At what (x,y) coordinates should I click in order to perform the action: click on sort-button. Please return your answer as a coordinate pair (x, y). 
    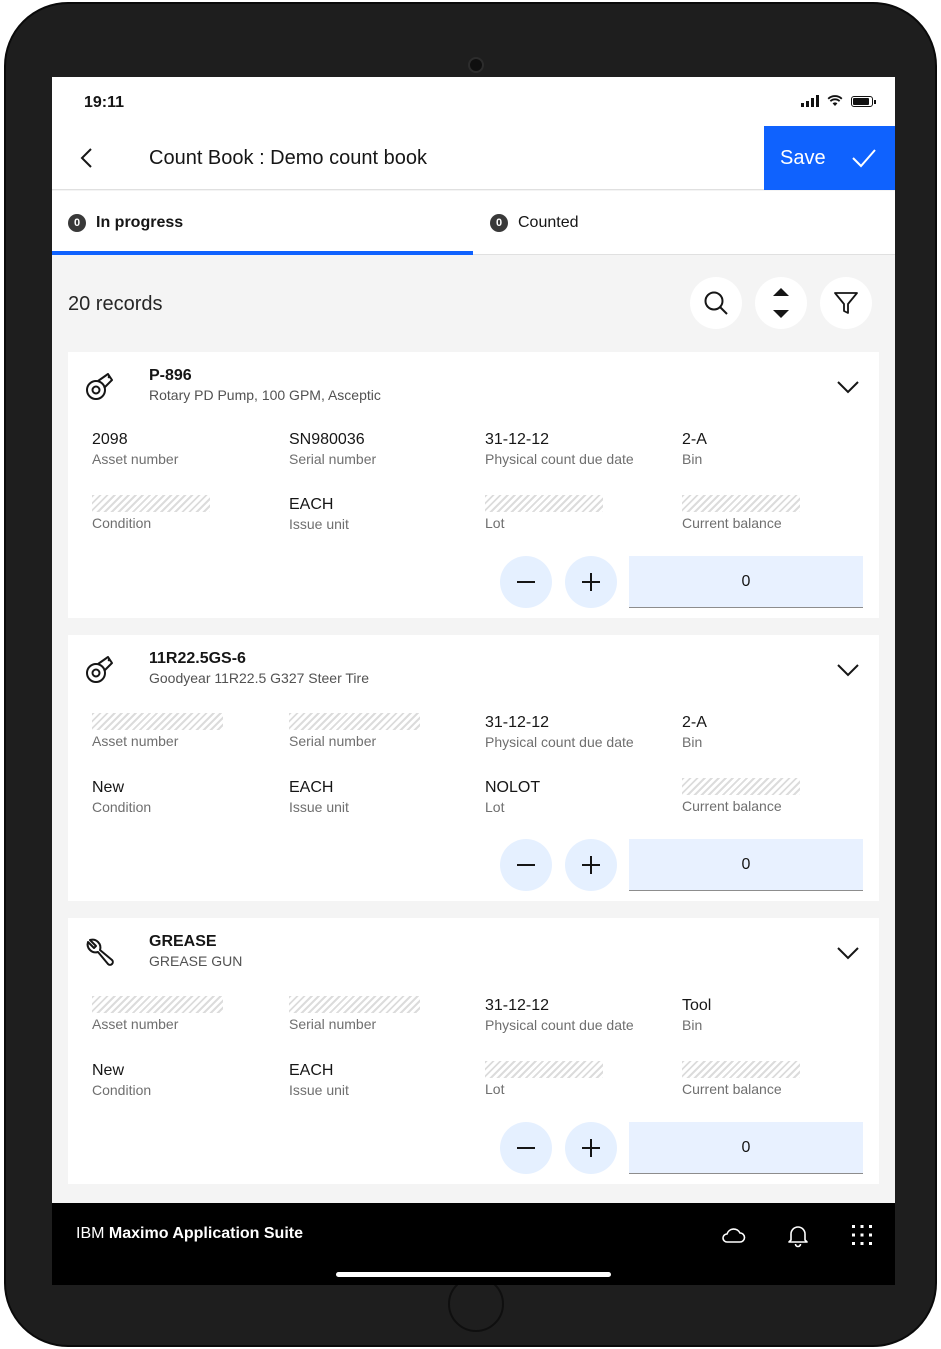
    Looking at the image, I should click on (781, 303).